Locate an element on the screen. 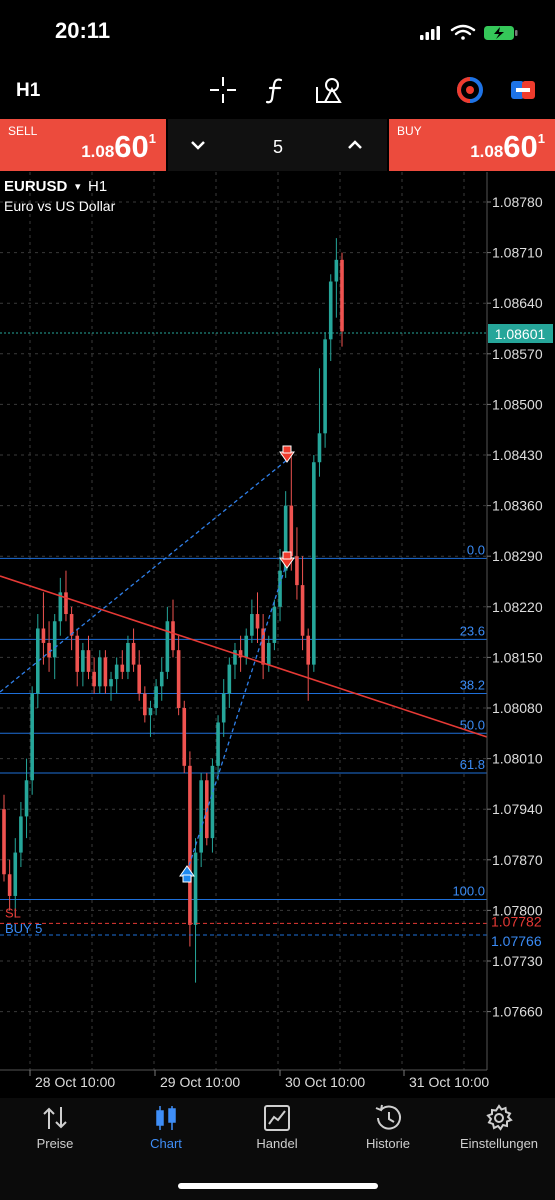 This screenshot has height=1200, width=555. order-levels: SLBUY 51.077661.07782 is located at coordinates (271, 927).